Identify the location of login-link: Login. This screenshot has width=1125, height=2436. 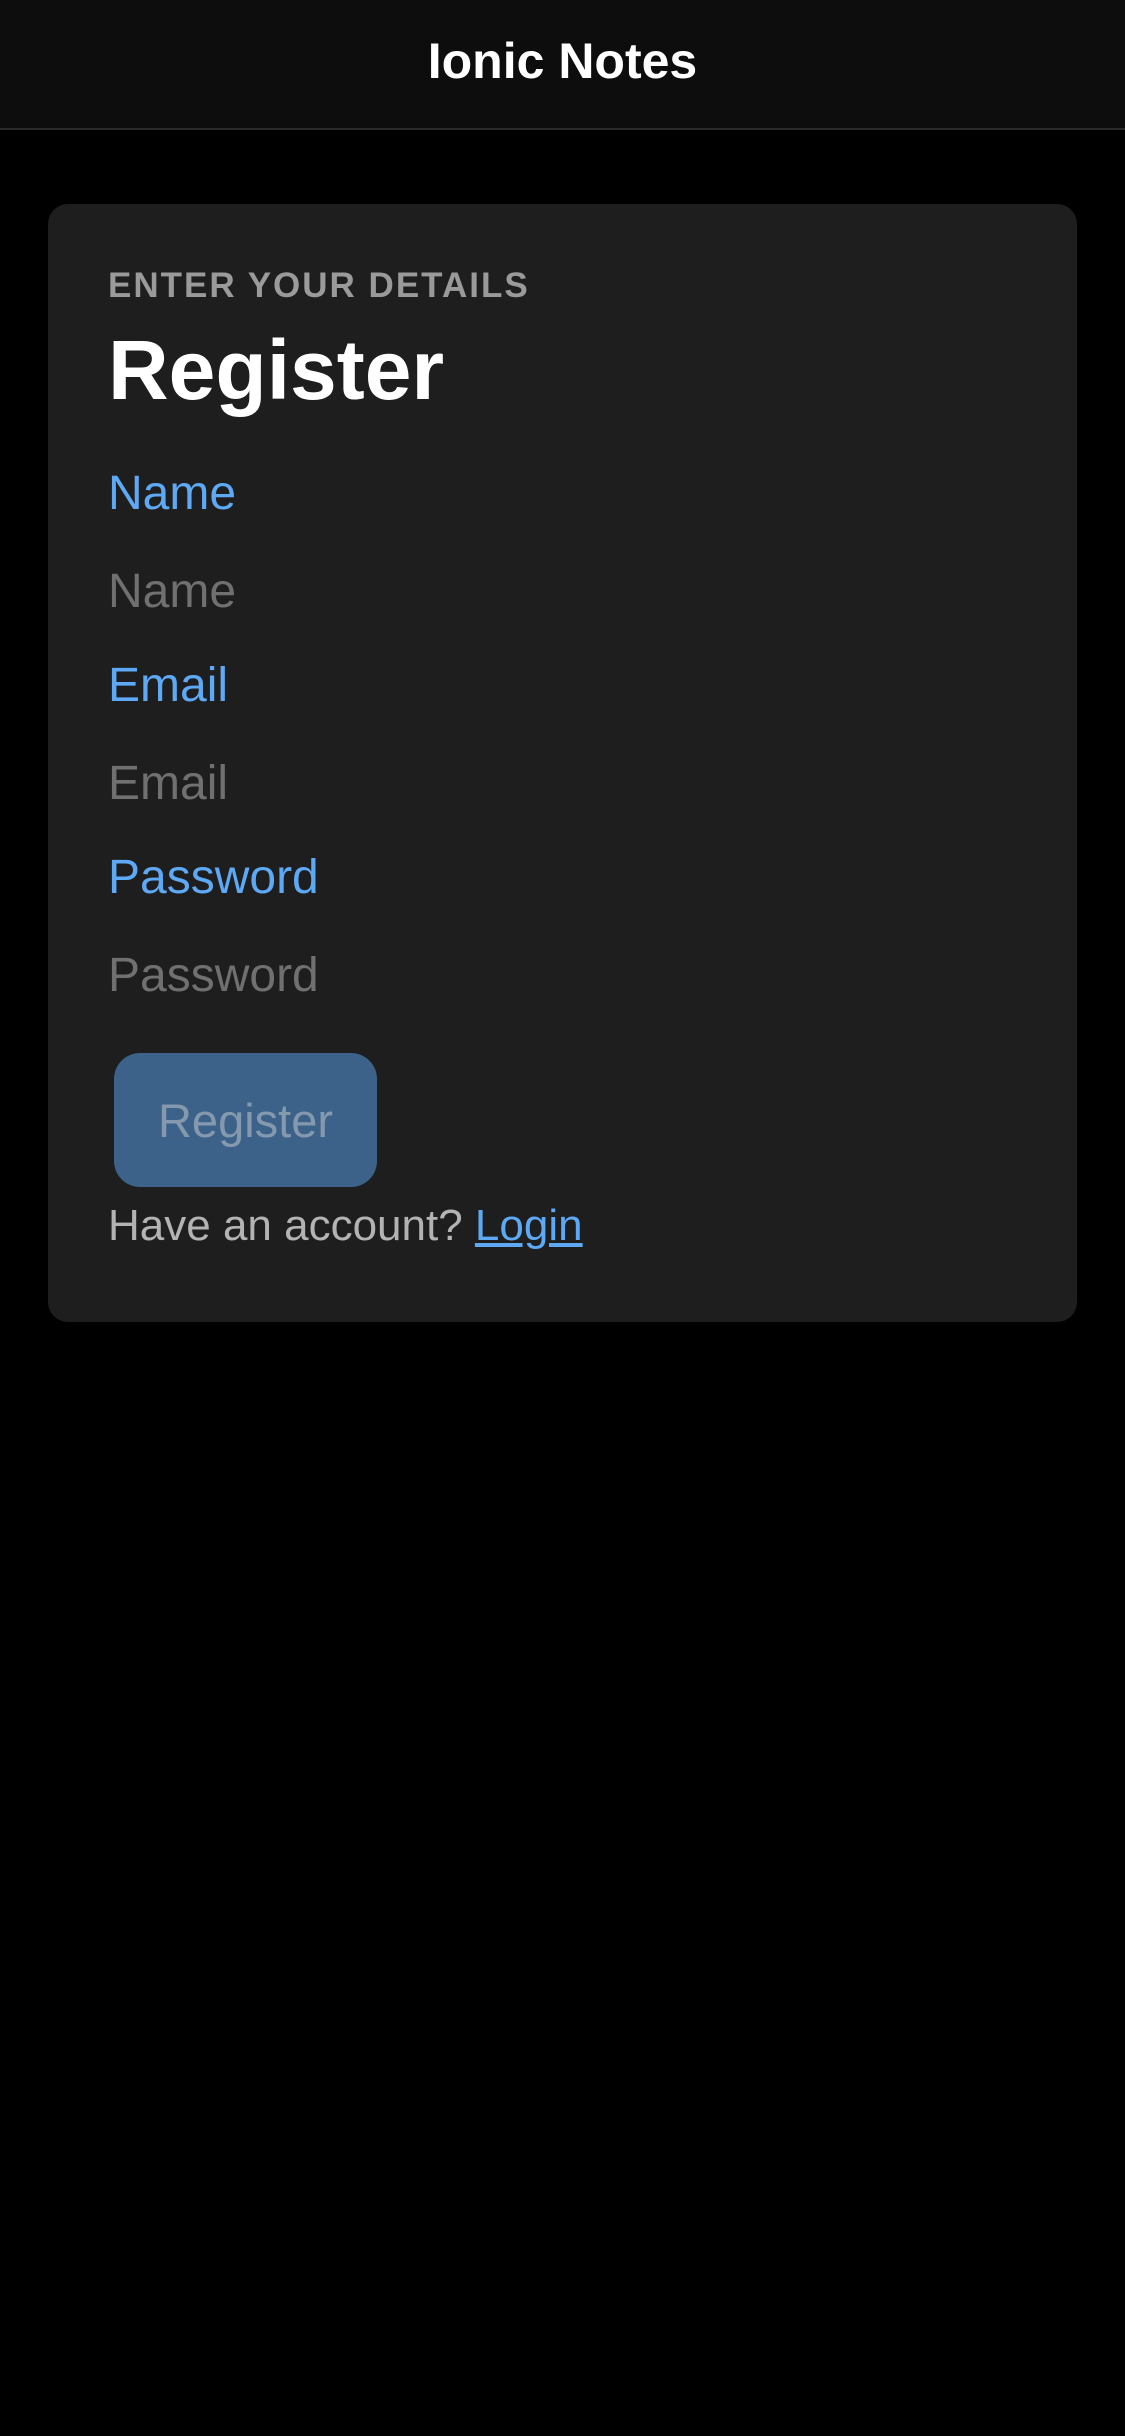
(529, 1225).